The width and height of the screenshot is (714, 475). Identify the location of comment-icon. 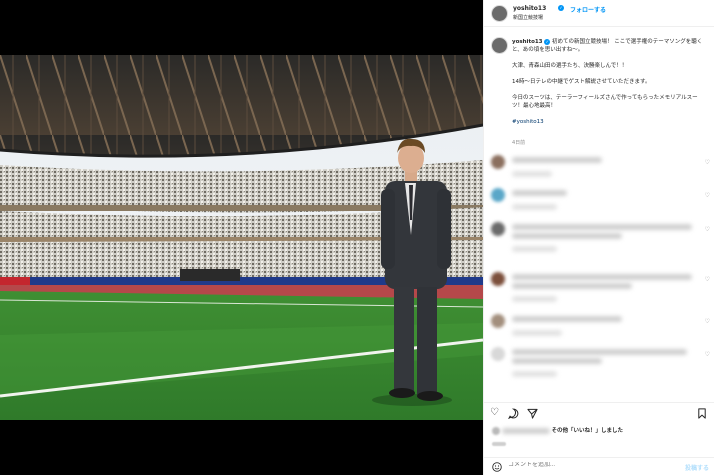
(513, 413).